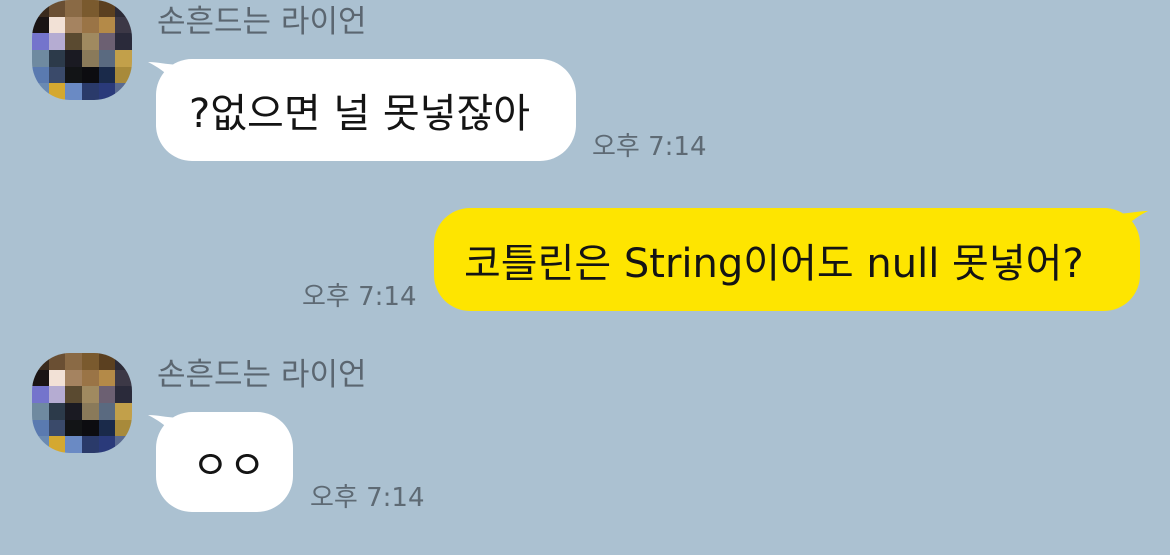 The image size is (1170, 555). Describe the element at coordinates (229, 466) in the screenshot. I see `message-text: ㅇㅇ` at that location.